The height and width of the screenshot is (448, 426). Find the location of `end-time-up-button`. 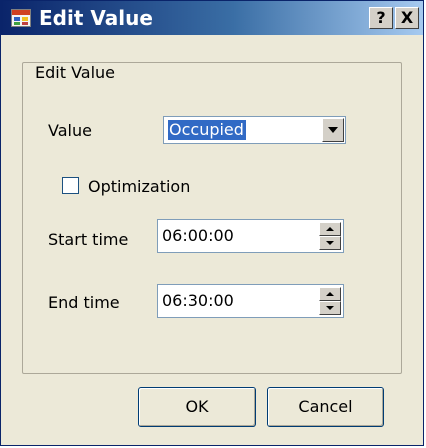

end-time-up-button is located at coordinates (330, 294).